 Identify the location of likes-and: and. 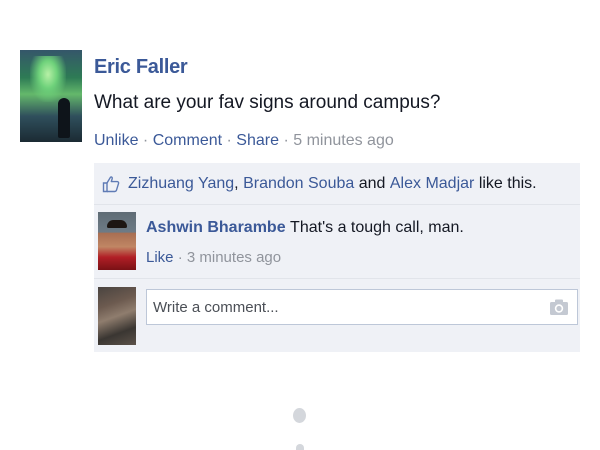
(372, 183).